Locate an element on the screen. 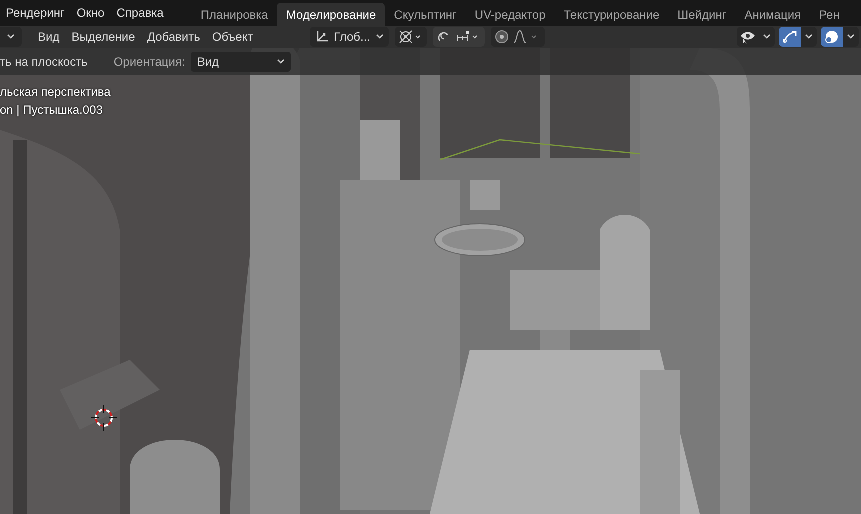 Image resolution: width=861 pixels, height=514 pixels. header-menu-item: Добавить is located at coordinates (173, 37).